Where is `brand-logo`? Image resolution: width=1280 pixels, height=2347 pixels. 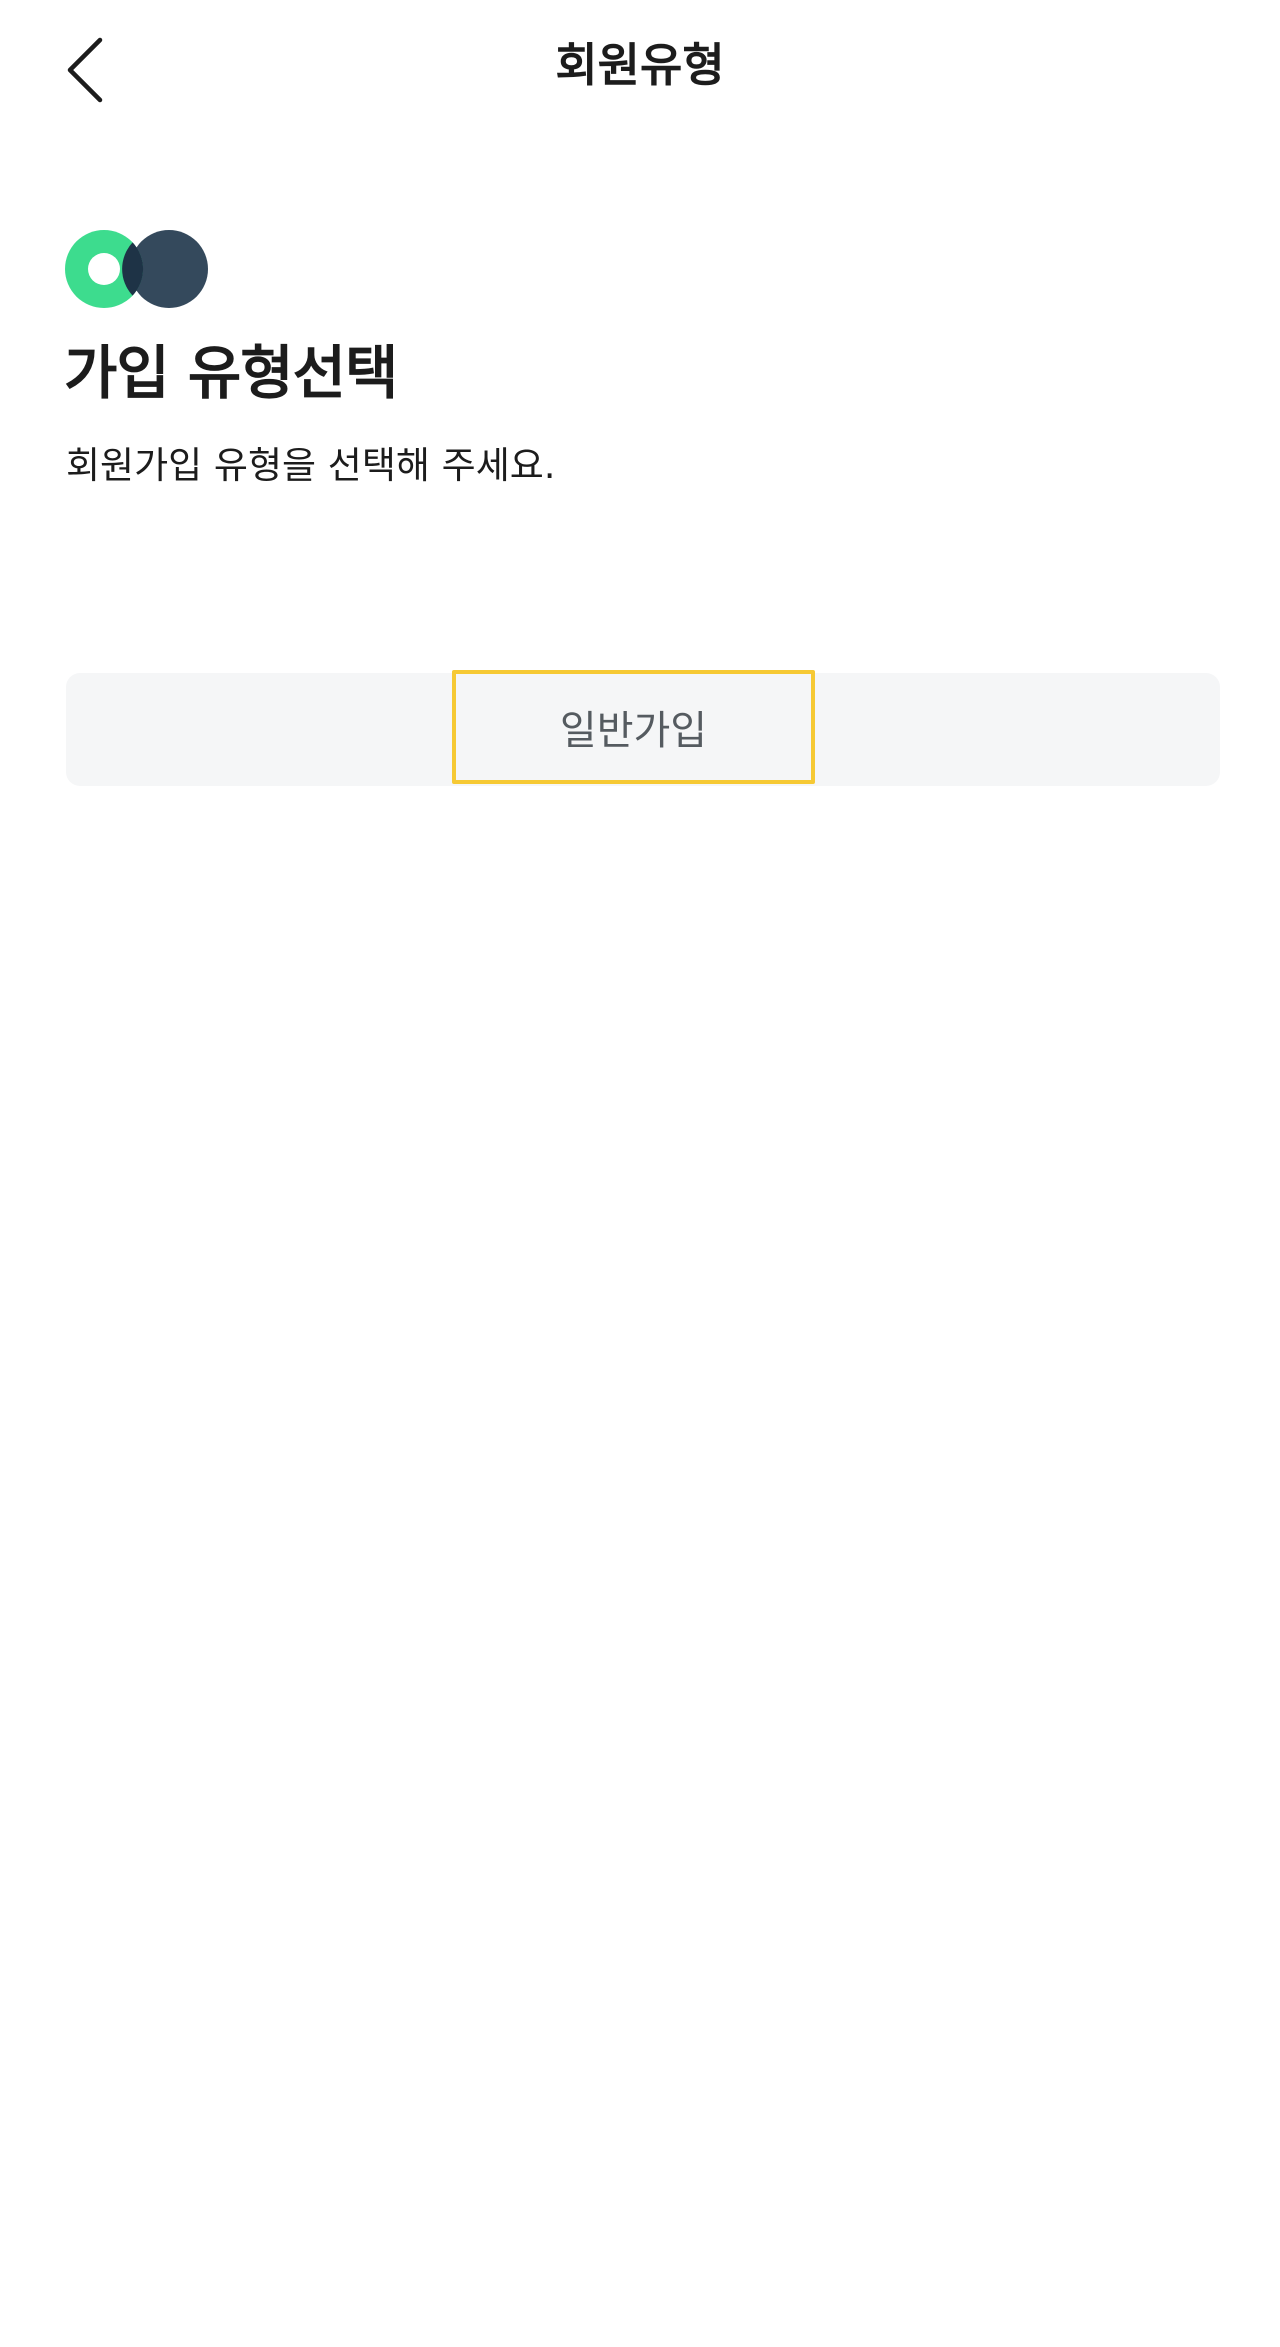 brand-logo is located at coordinates (137, 269).